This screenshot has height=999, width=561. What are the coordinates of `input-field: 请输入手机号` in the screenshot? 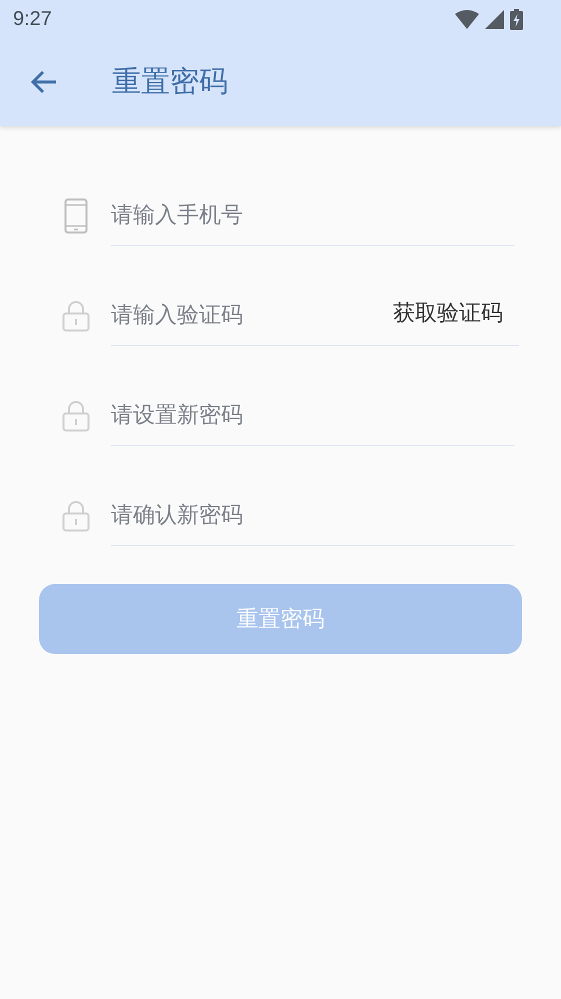 It's located at (312, 215).